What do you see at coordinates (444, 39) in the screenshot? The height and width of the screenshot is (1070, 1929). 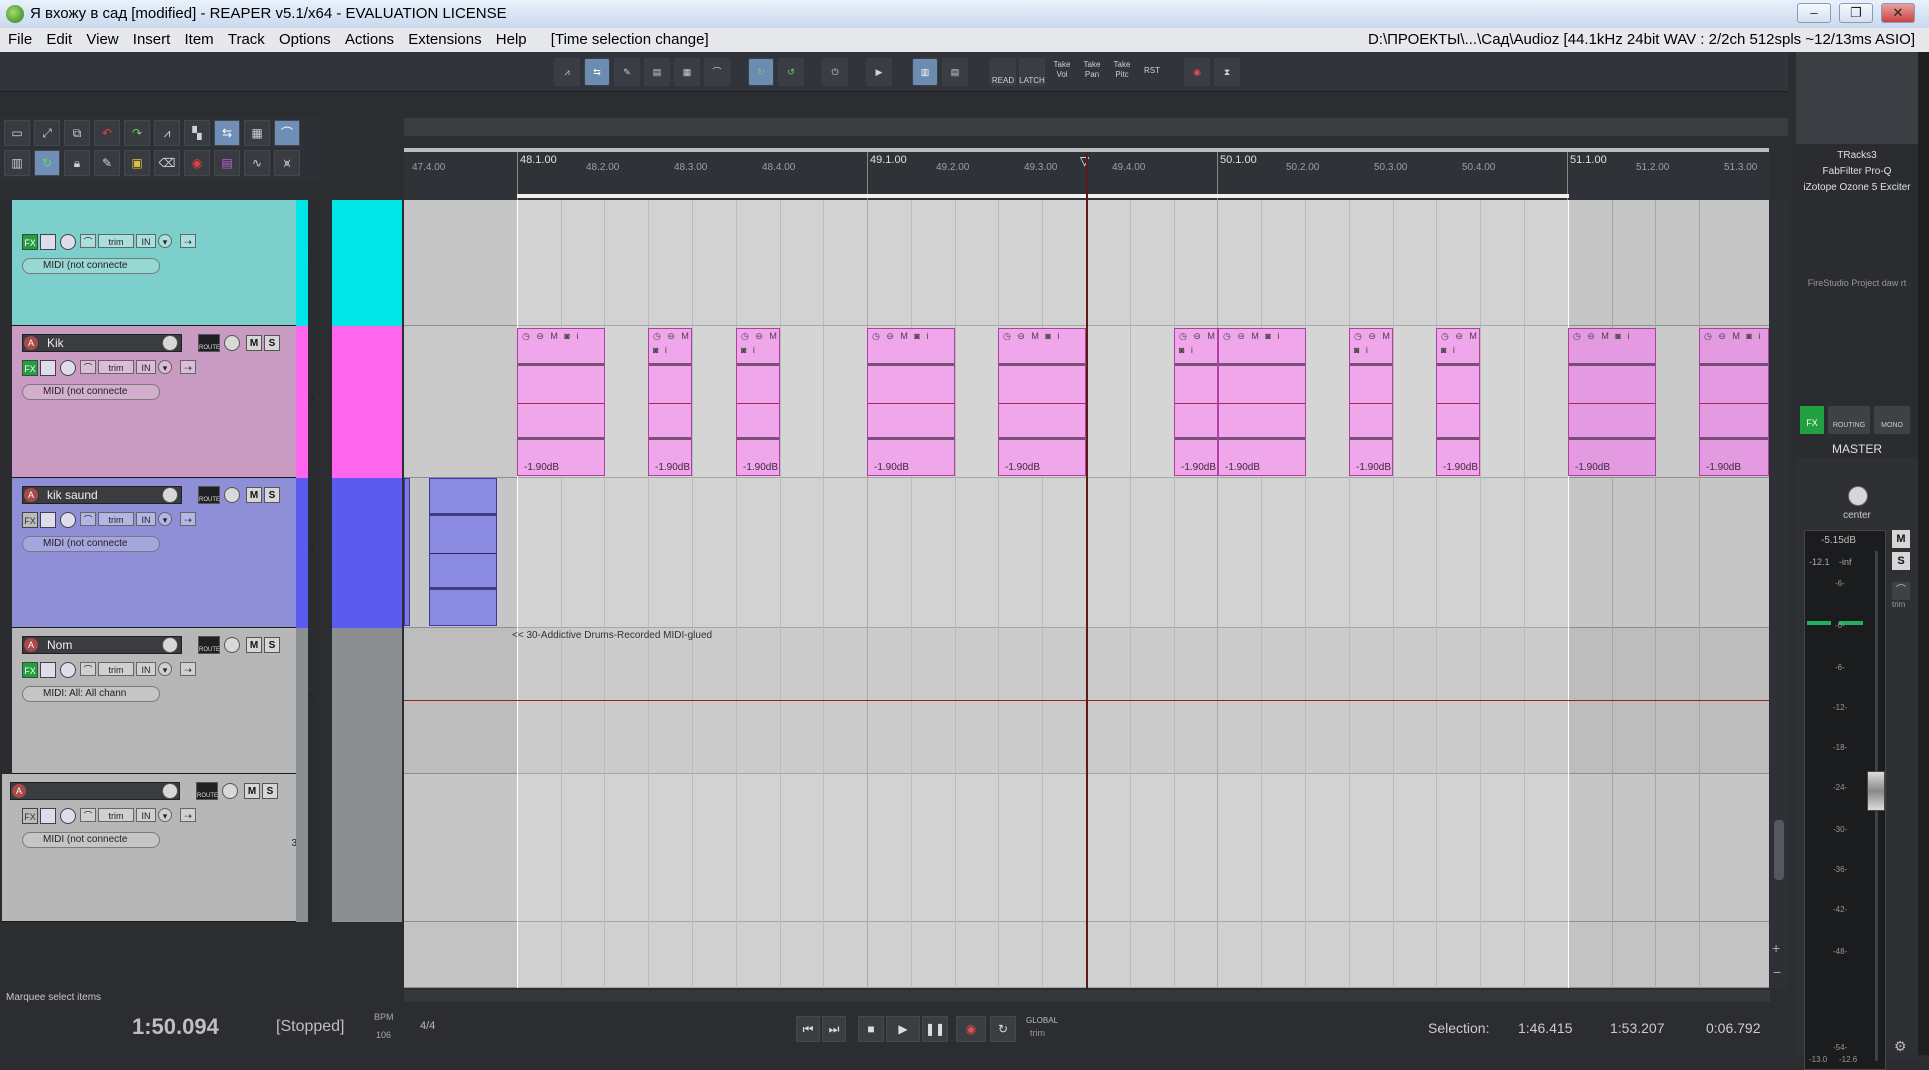 I see `menu-extensions: Extensions` at bounding box center [444, 39].